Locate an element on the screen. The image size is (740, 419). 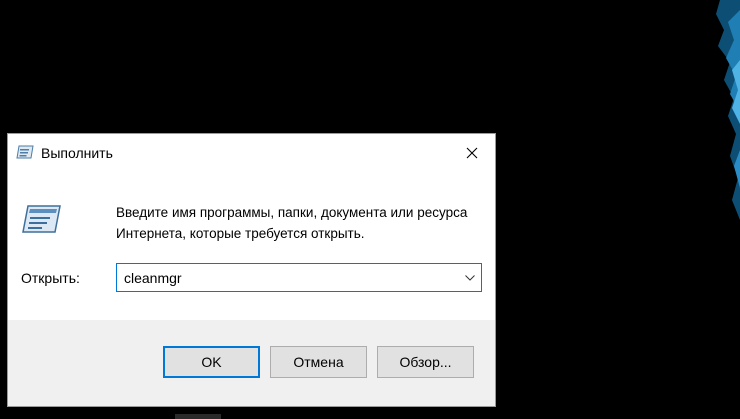
ok-button: OK is located at coordinates (211, 362).